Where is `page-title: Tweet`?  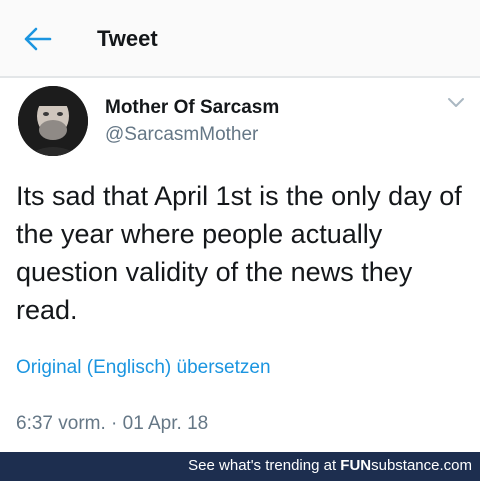
page-title: Tweet is located at coordinates (127, 38).